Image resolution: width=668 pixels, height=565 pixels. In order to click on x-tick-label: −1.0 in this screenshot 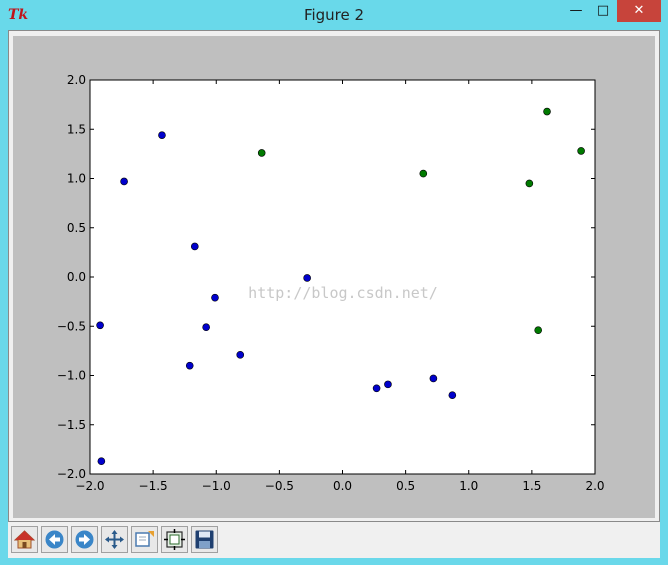, I will do `click(216, 486)`.